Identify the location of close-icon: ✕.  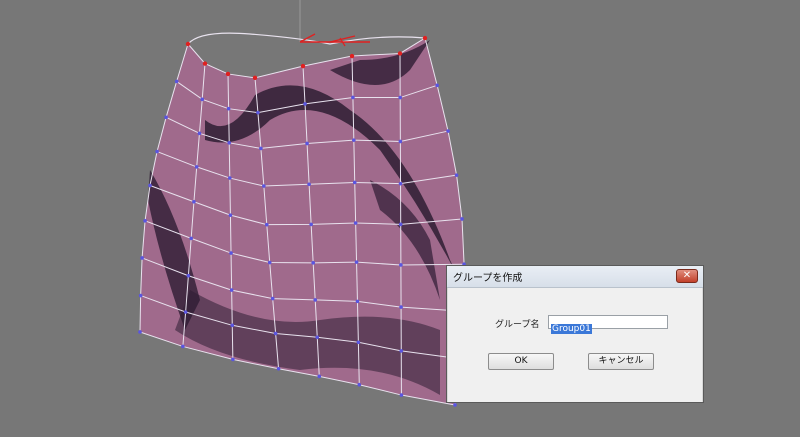
(687, 275).